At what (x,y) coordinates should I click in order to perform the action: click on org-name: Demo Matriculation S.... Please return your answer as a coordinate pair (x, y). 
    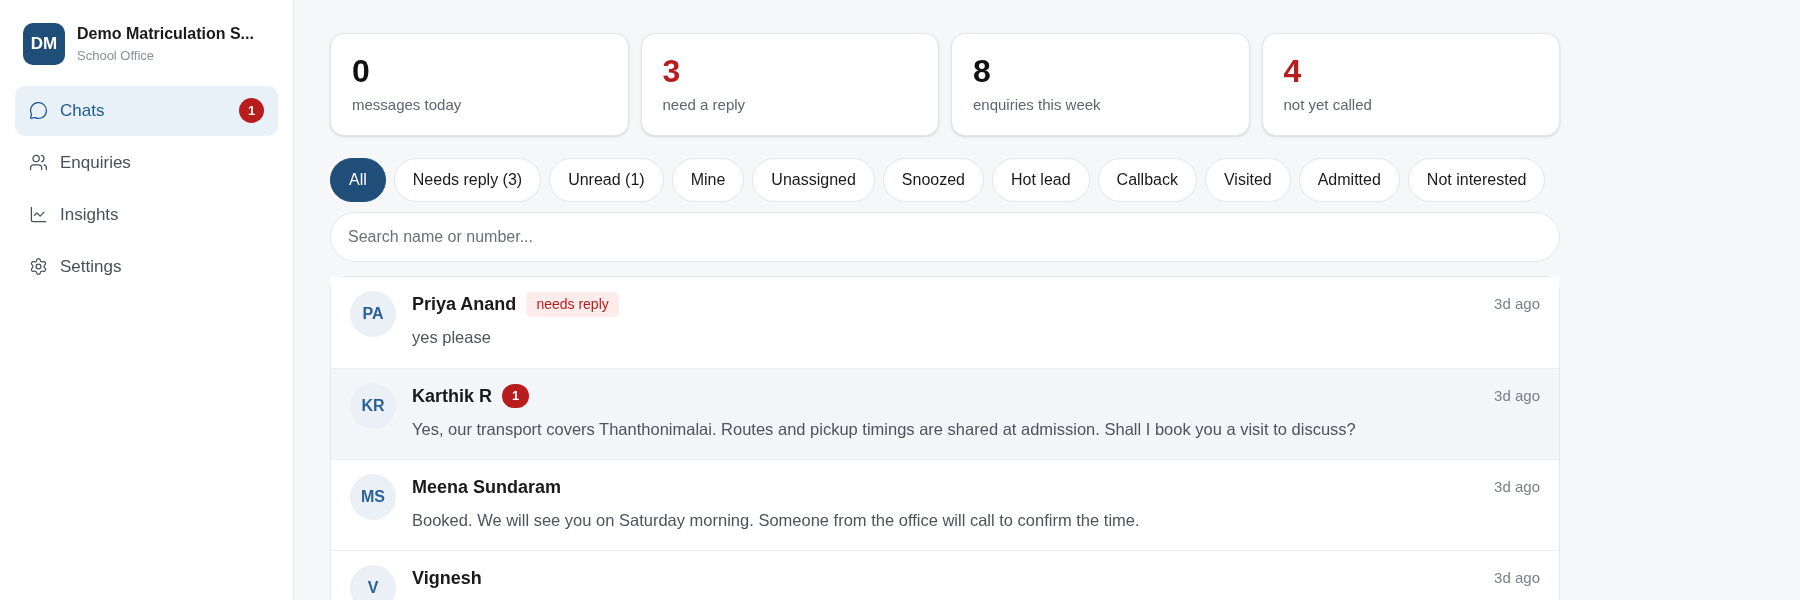
    Looking at the image, I should click on (165, 34).